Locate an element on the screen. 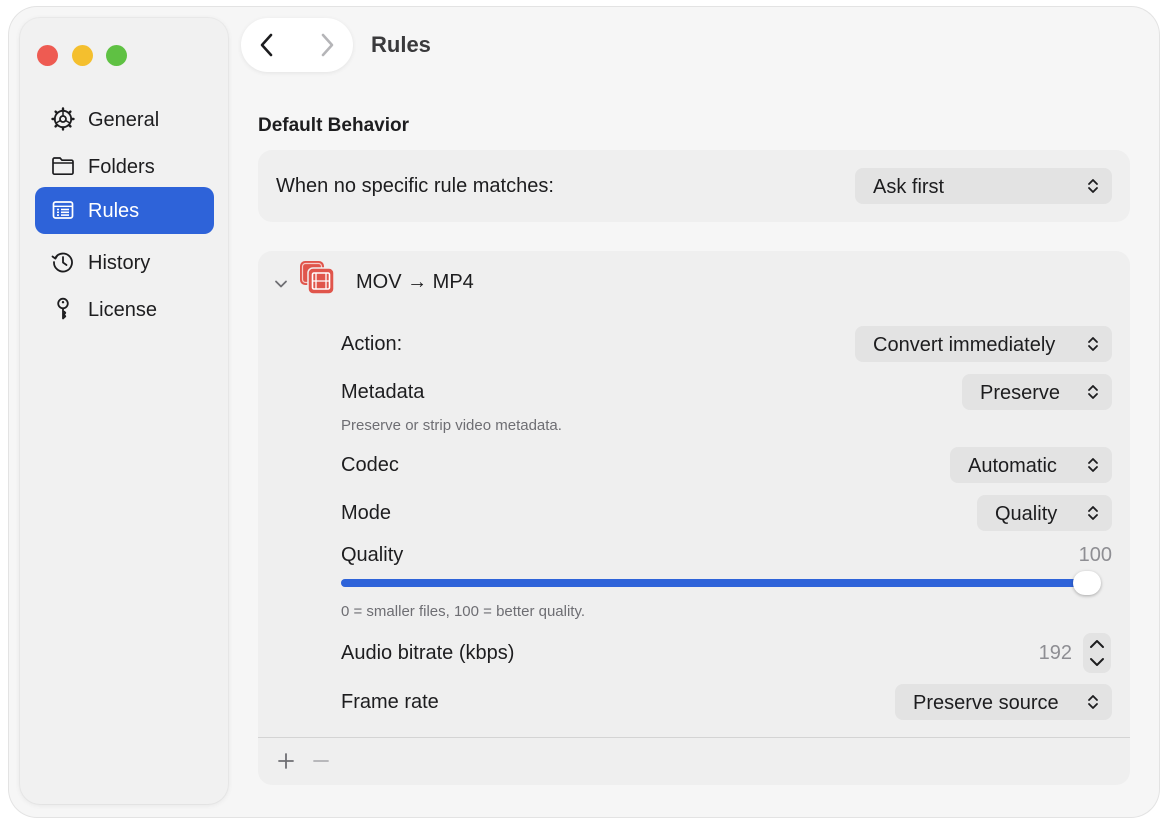 This screenshot has width=1166, height=824. section-heading: Default Behavior is located at coordinates (333, 125).